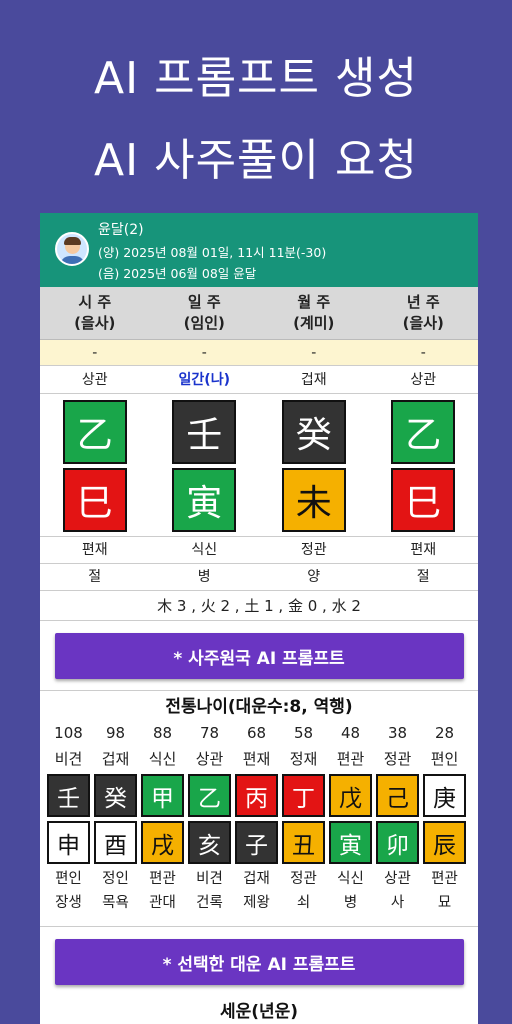 This screenshot has width=512, height=1024. I want to click on daewoon-branch-glyph: 酉, so click(115, 842).